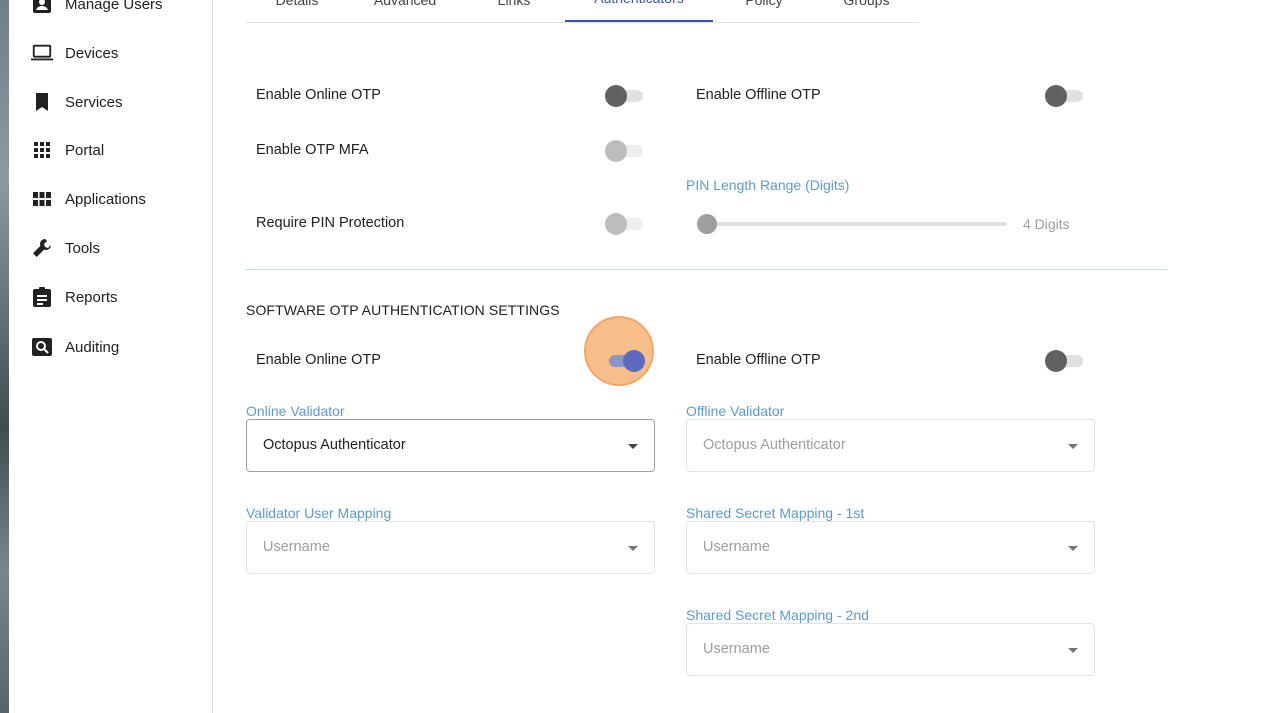  What do you see at coordinates (405, 11) in the screenshot?
I see `tab-advanced: Advanced` at bounding box center [405, 11].